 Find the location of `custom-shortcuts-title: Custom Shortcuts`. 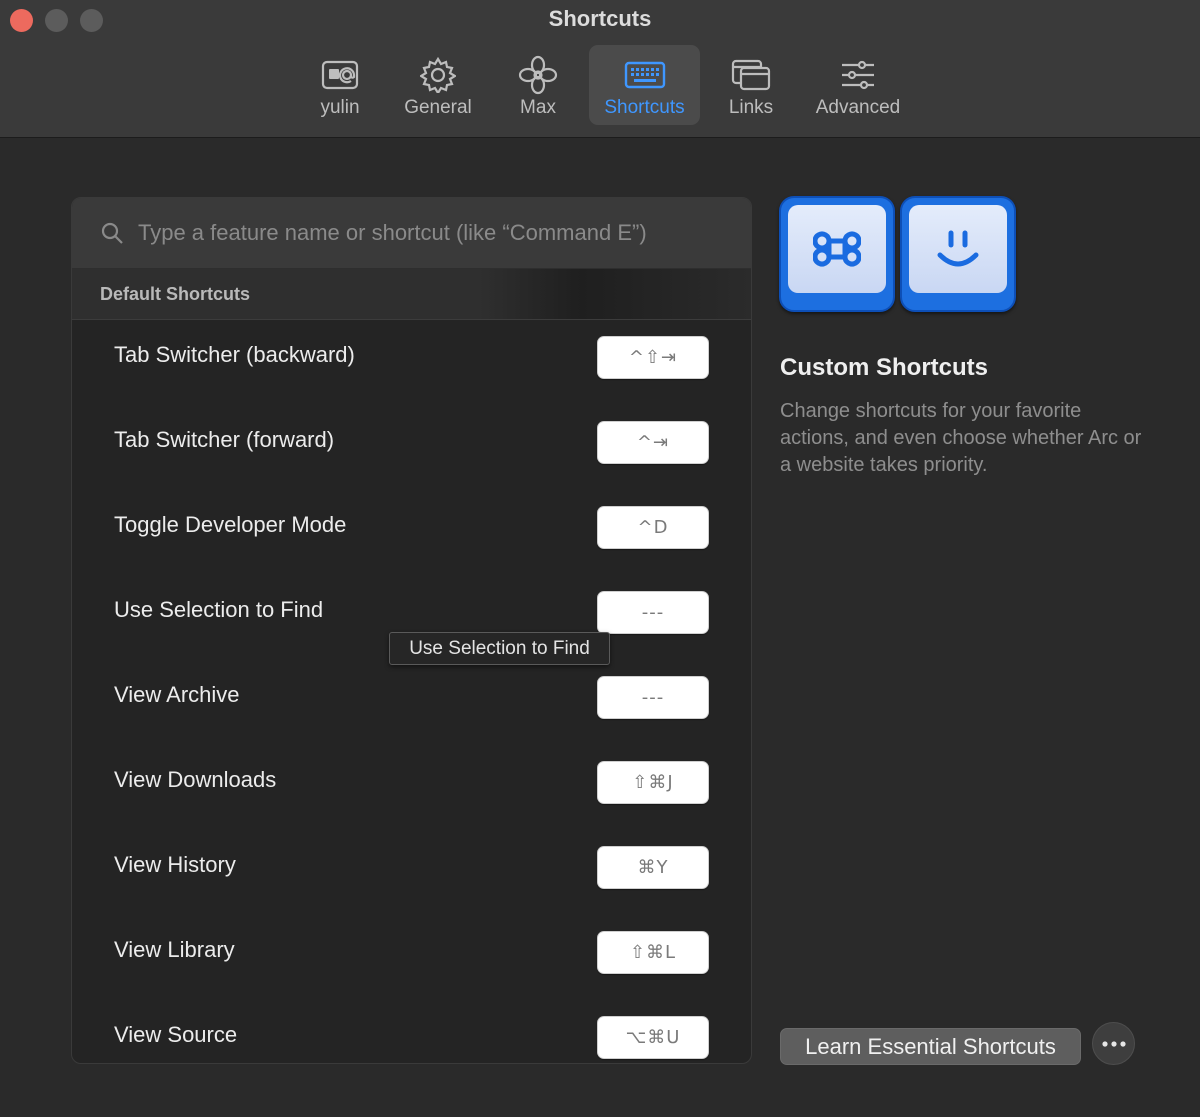

custom-shortcuts-title: Custom Shortcuts is located at coordinates (884, 367).